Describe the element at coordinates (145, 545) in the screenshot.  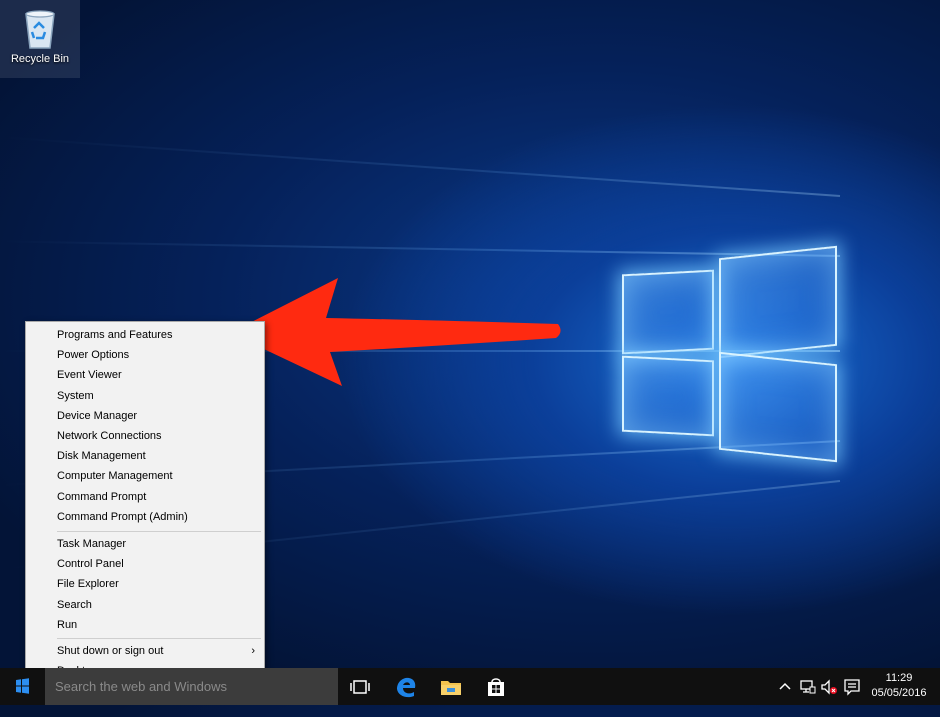
I see `menu-item-task-manager: Task Manager` at that location.